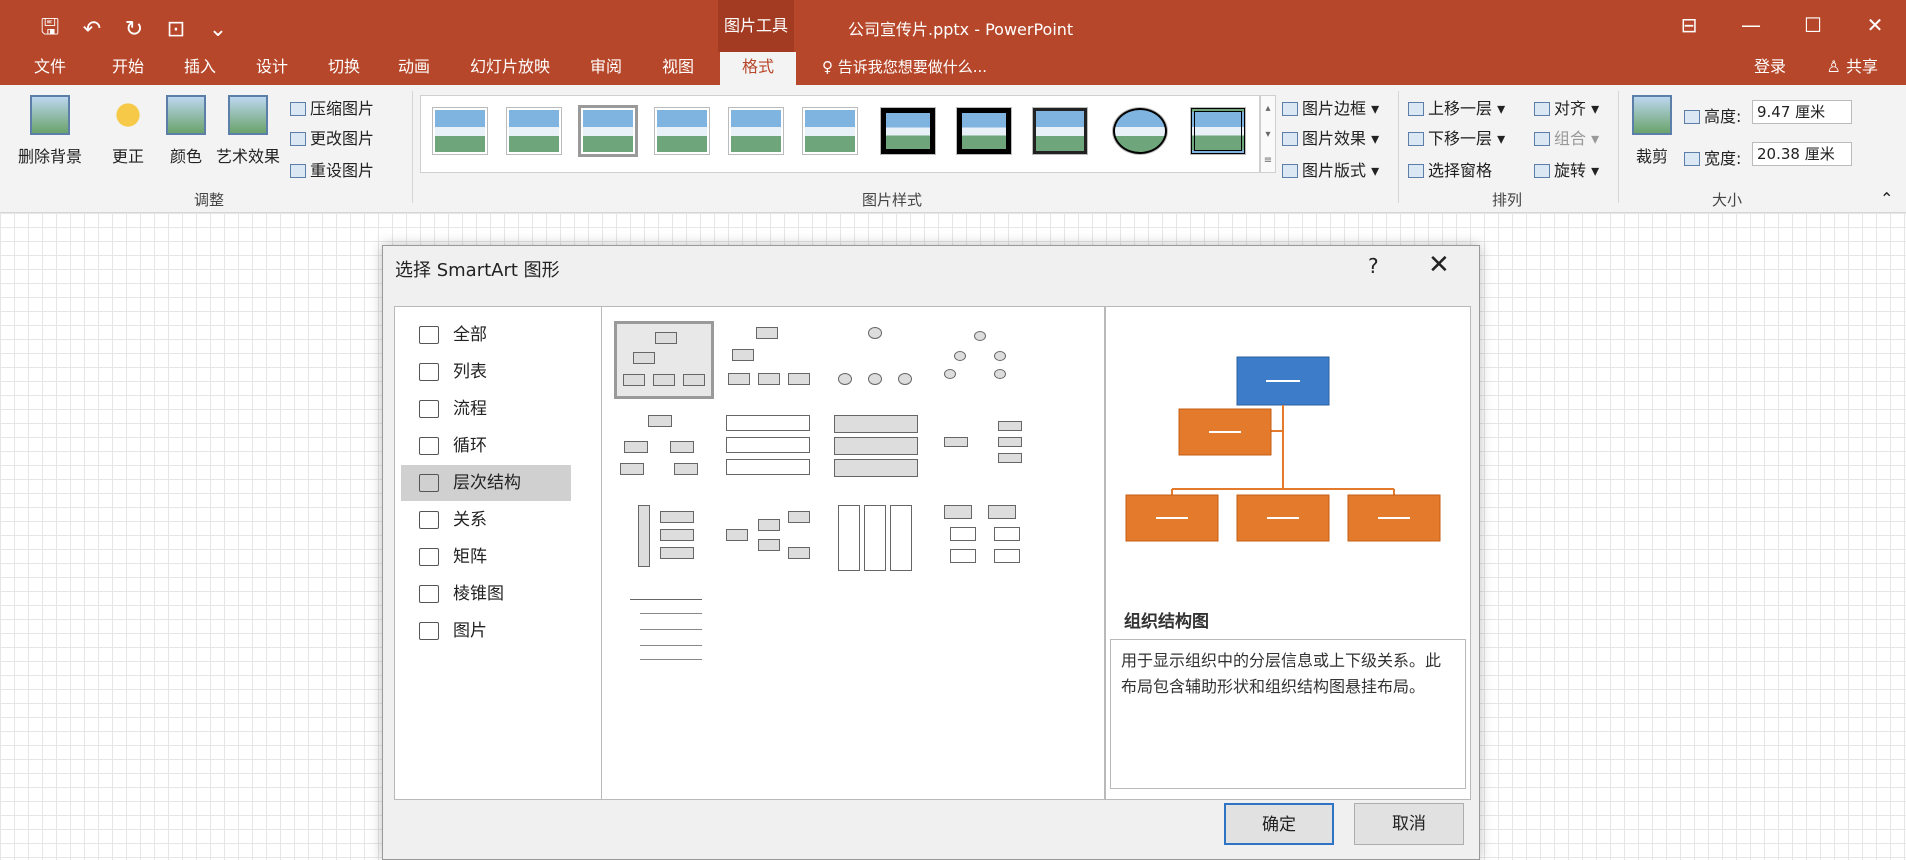  What do you see at coordinates (510, 68) in the screenshot?
I see `tab-slideshow: 幻灯片放映` at bounding box center [510, 68].